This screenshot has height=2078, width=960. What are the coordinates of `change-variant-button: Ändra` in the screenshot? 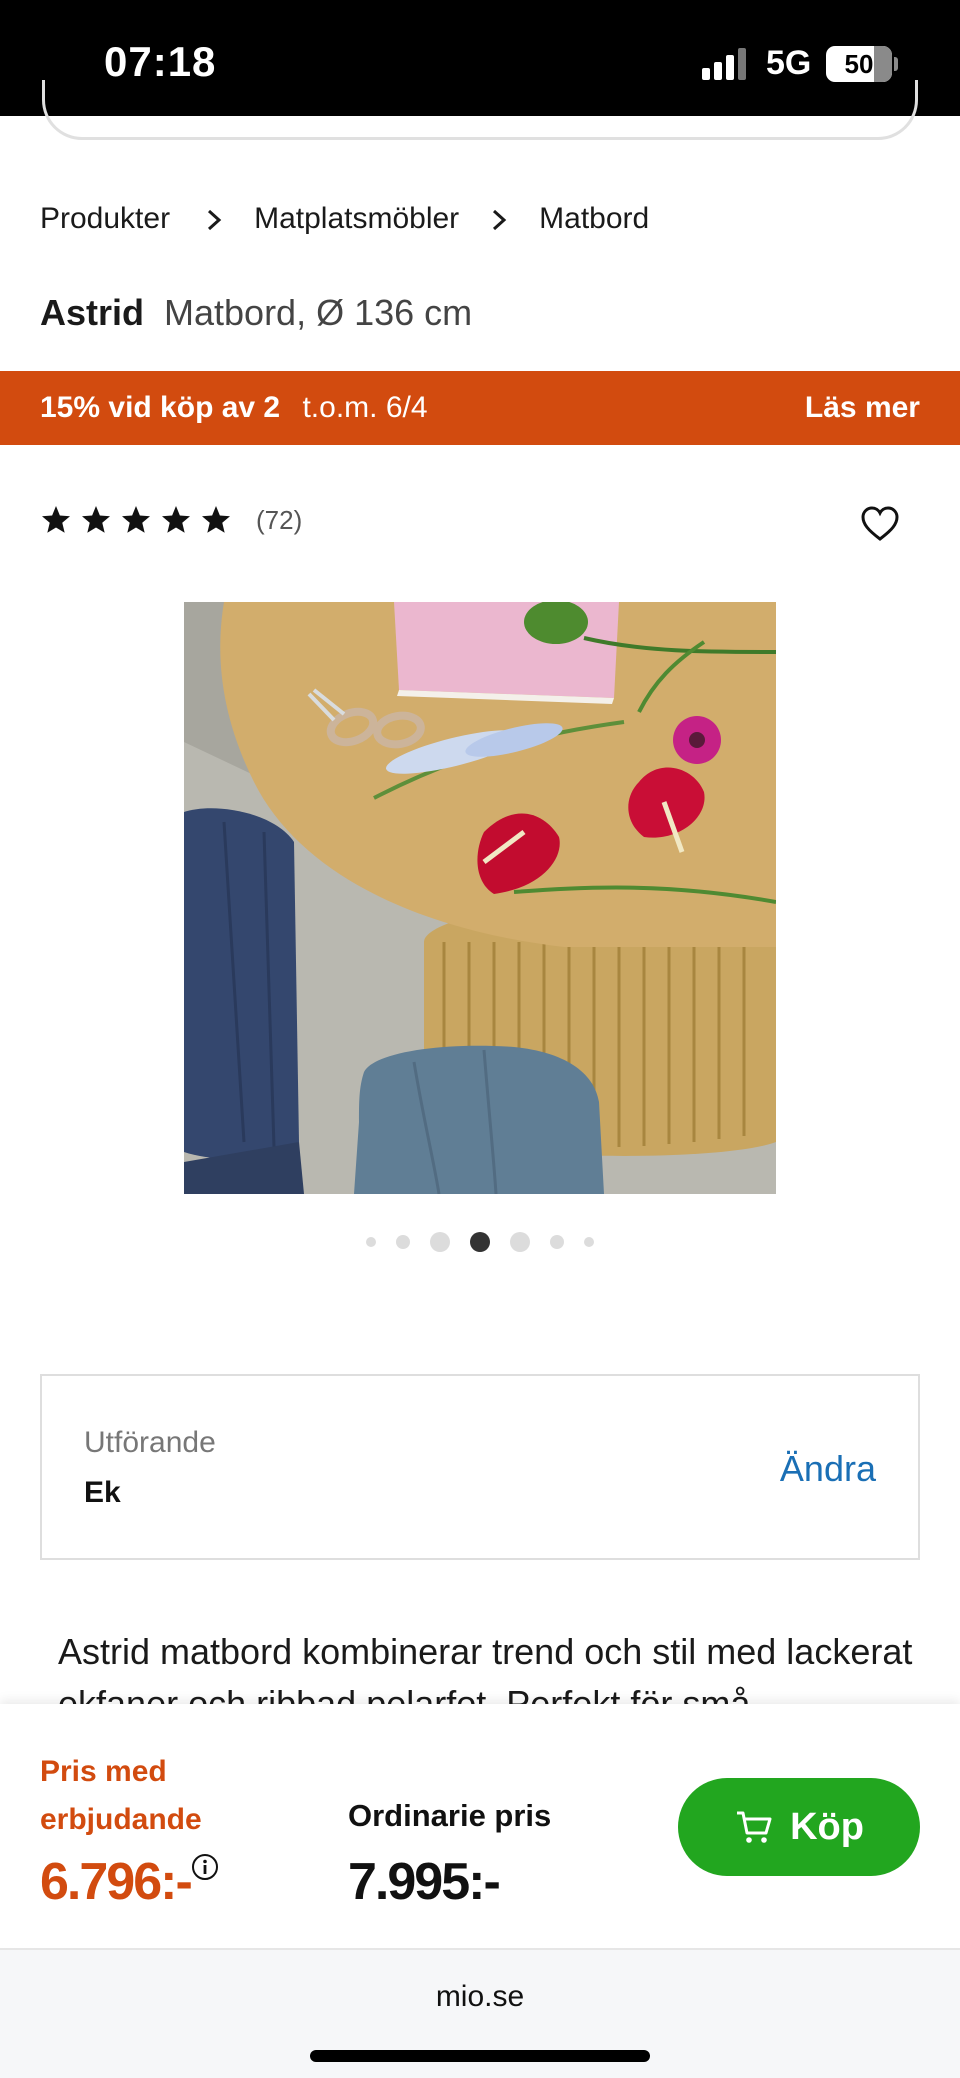 It's located at (828, 1469).